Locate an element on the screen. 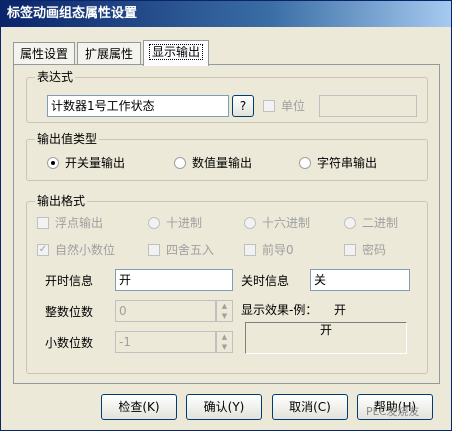 The width and height of the screenshot is (452, 431). leading-zero-label: 前导0 is located at coordinates (278, 250).